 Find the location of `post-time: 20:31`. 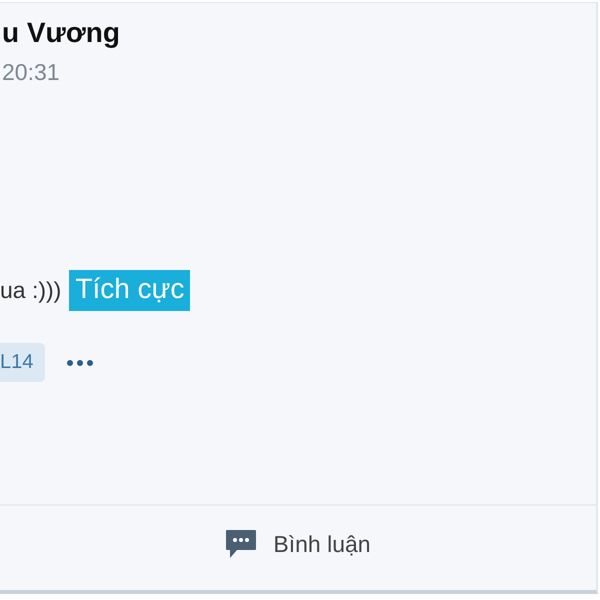

post-time: 20:31 is located at coordinates (31, 72).